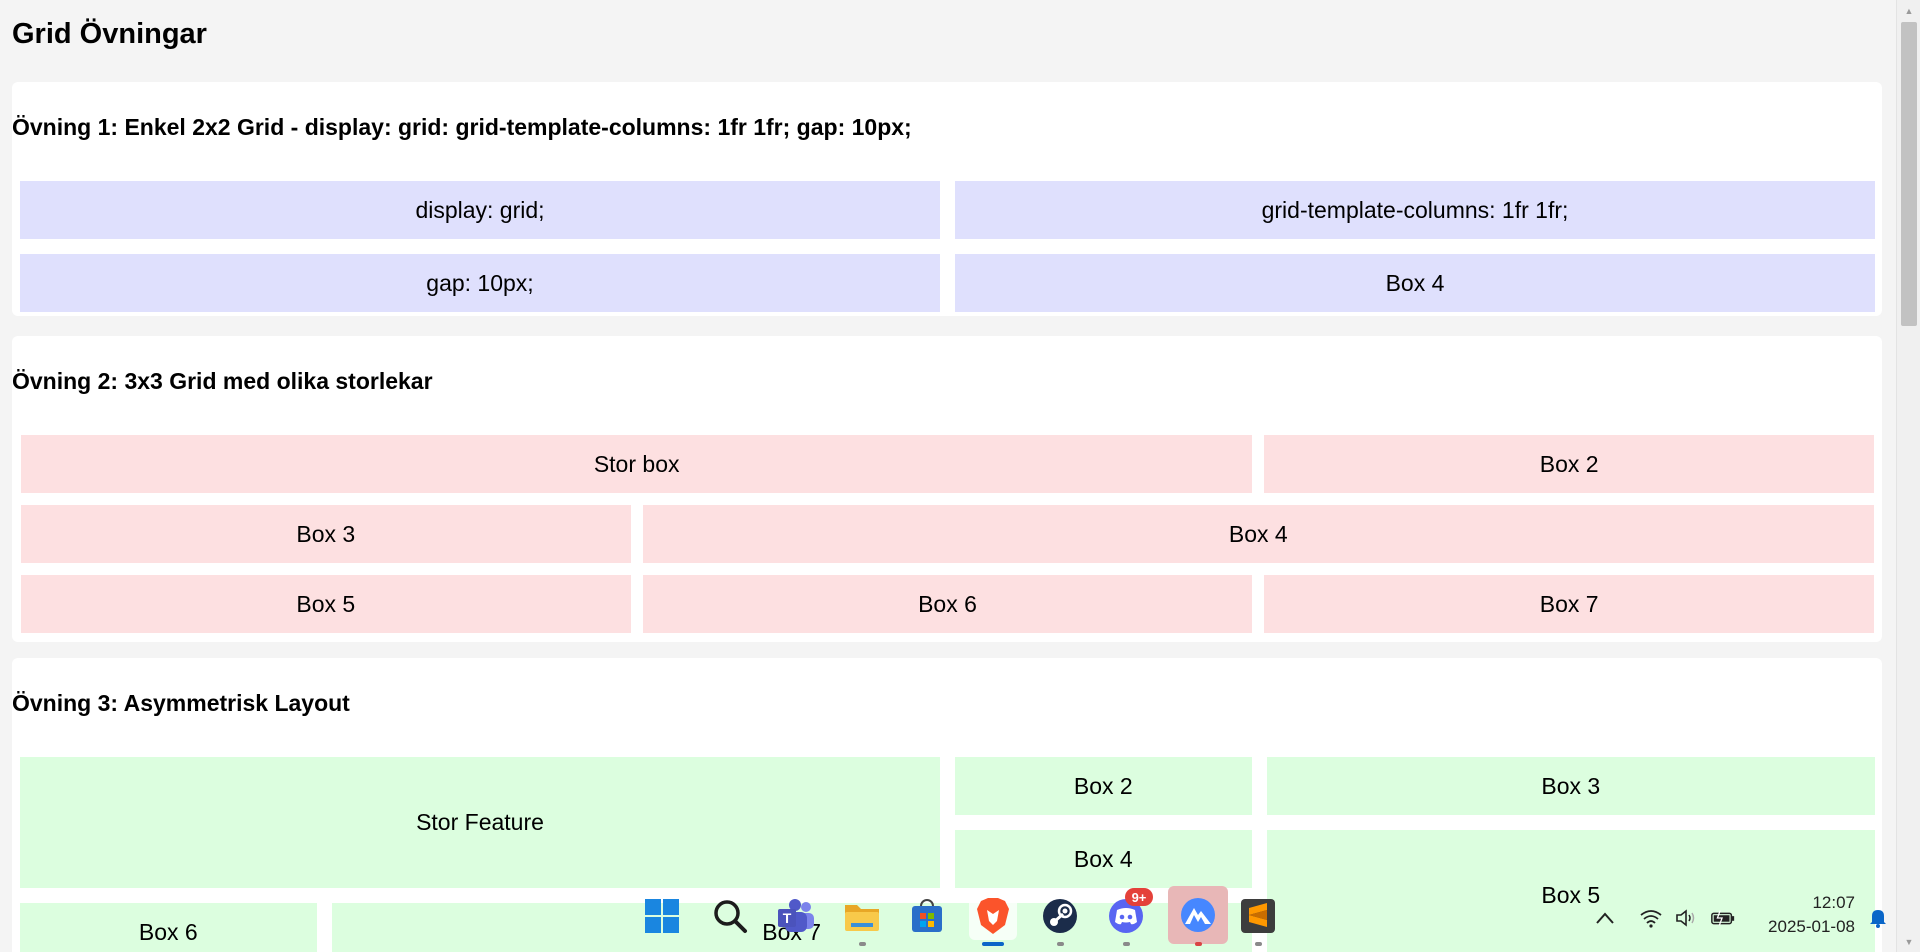  What do you see at coordinates (1060, 919) in the screenshot?
I see `steam-icon` at bounding box center [1060, 919].